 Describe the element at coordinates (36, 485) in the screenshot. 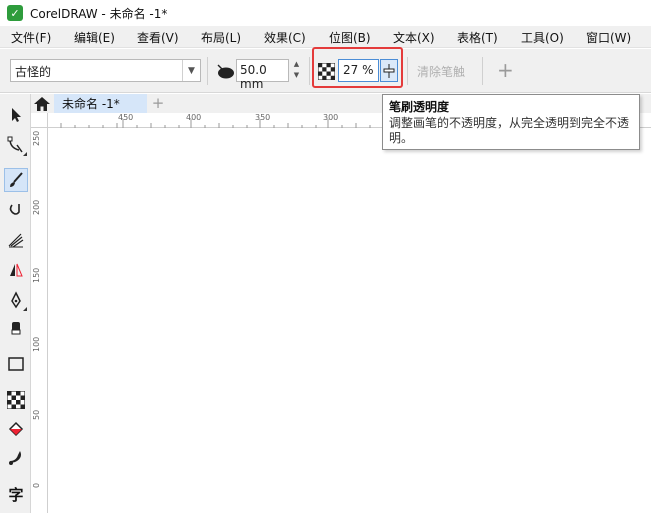

I see `ruler-label: 0` at that location.